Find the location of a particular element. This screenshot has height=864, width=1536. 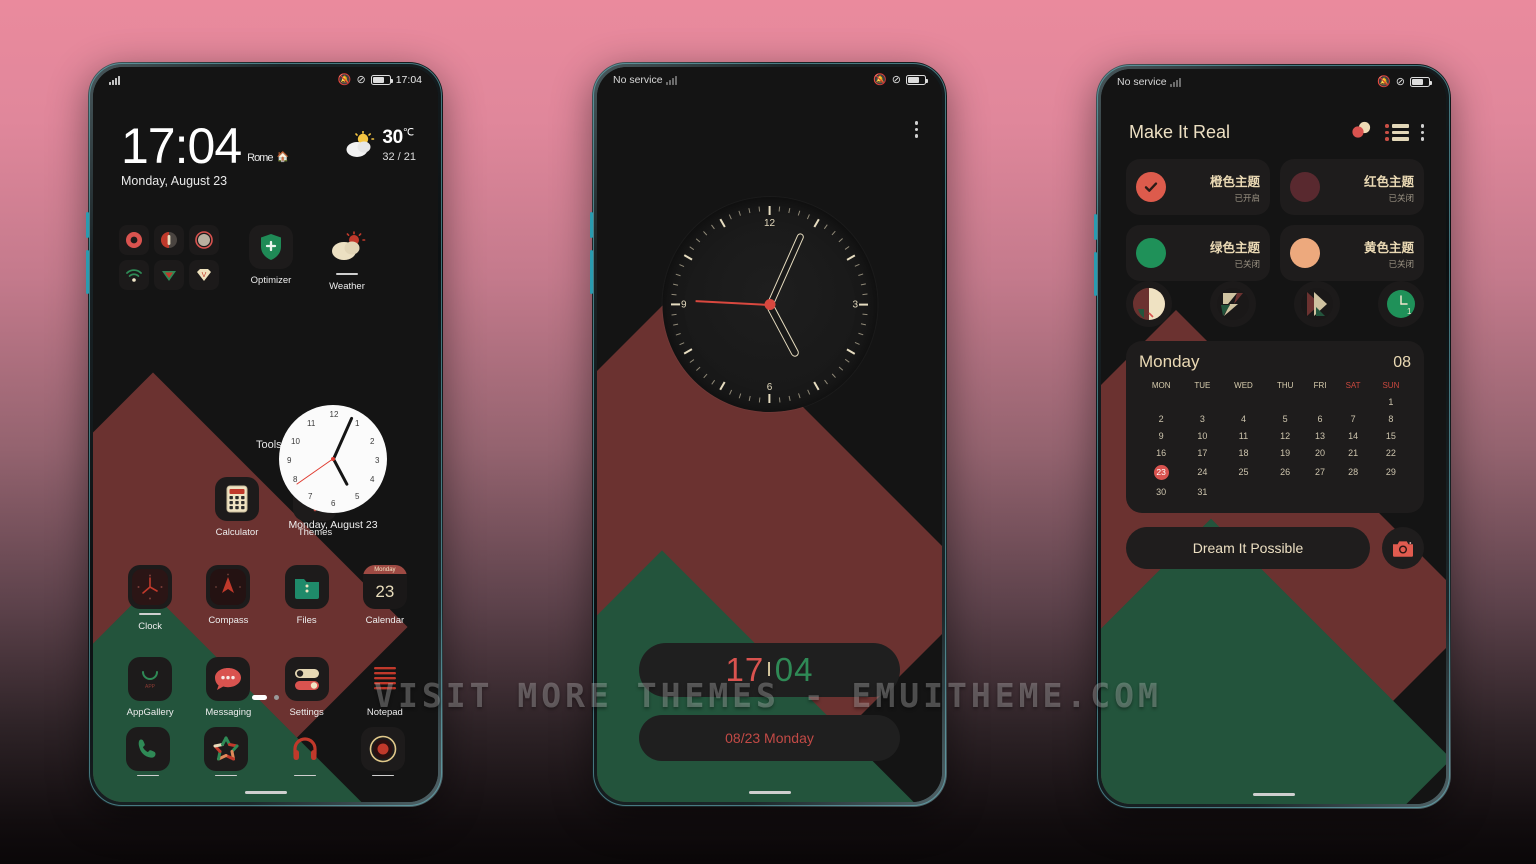

s-shape-icon is located at coordinates (1233, 304).